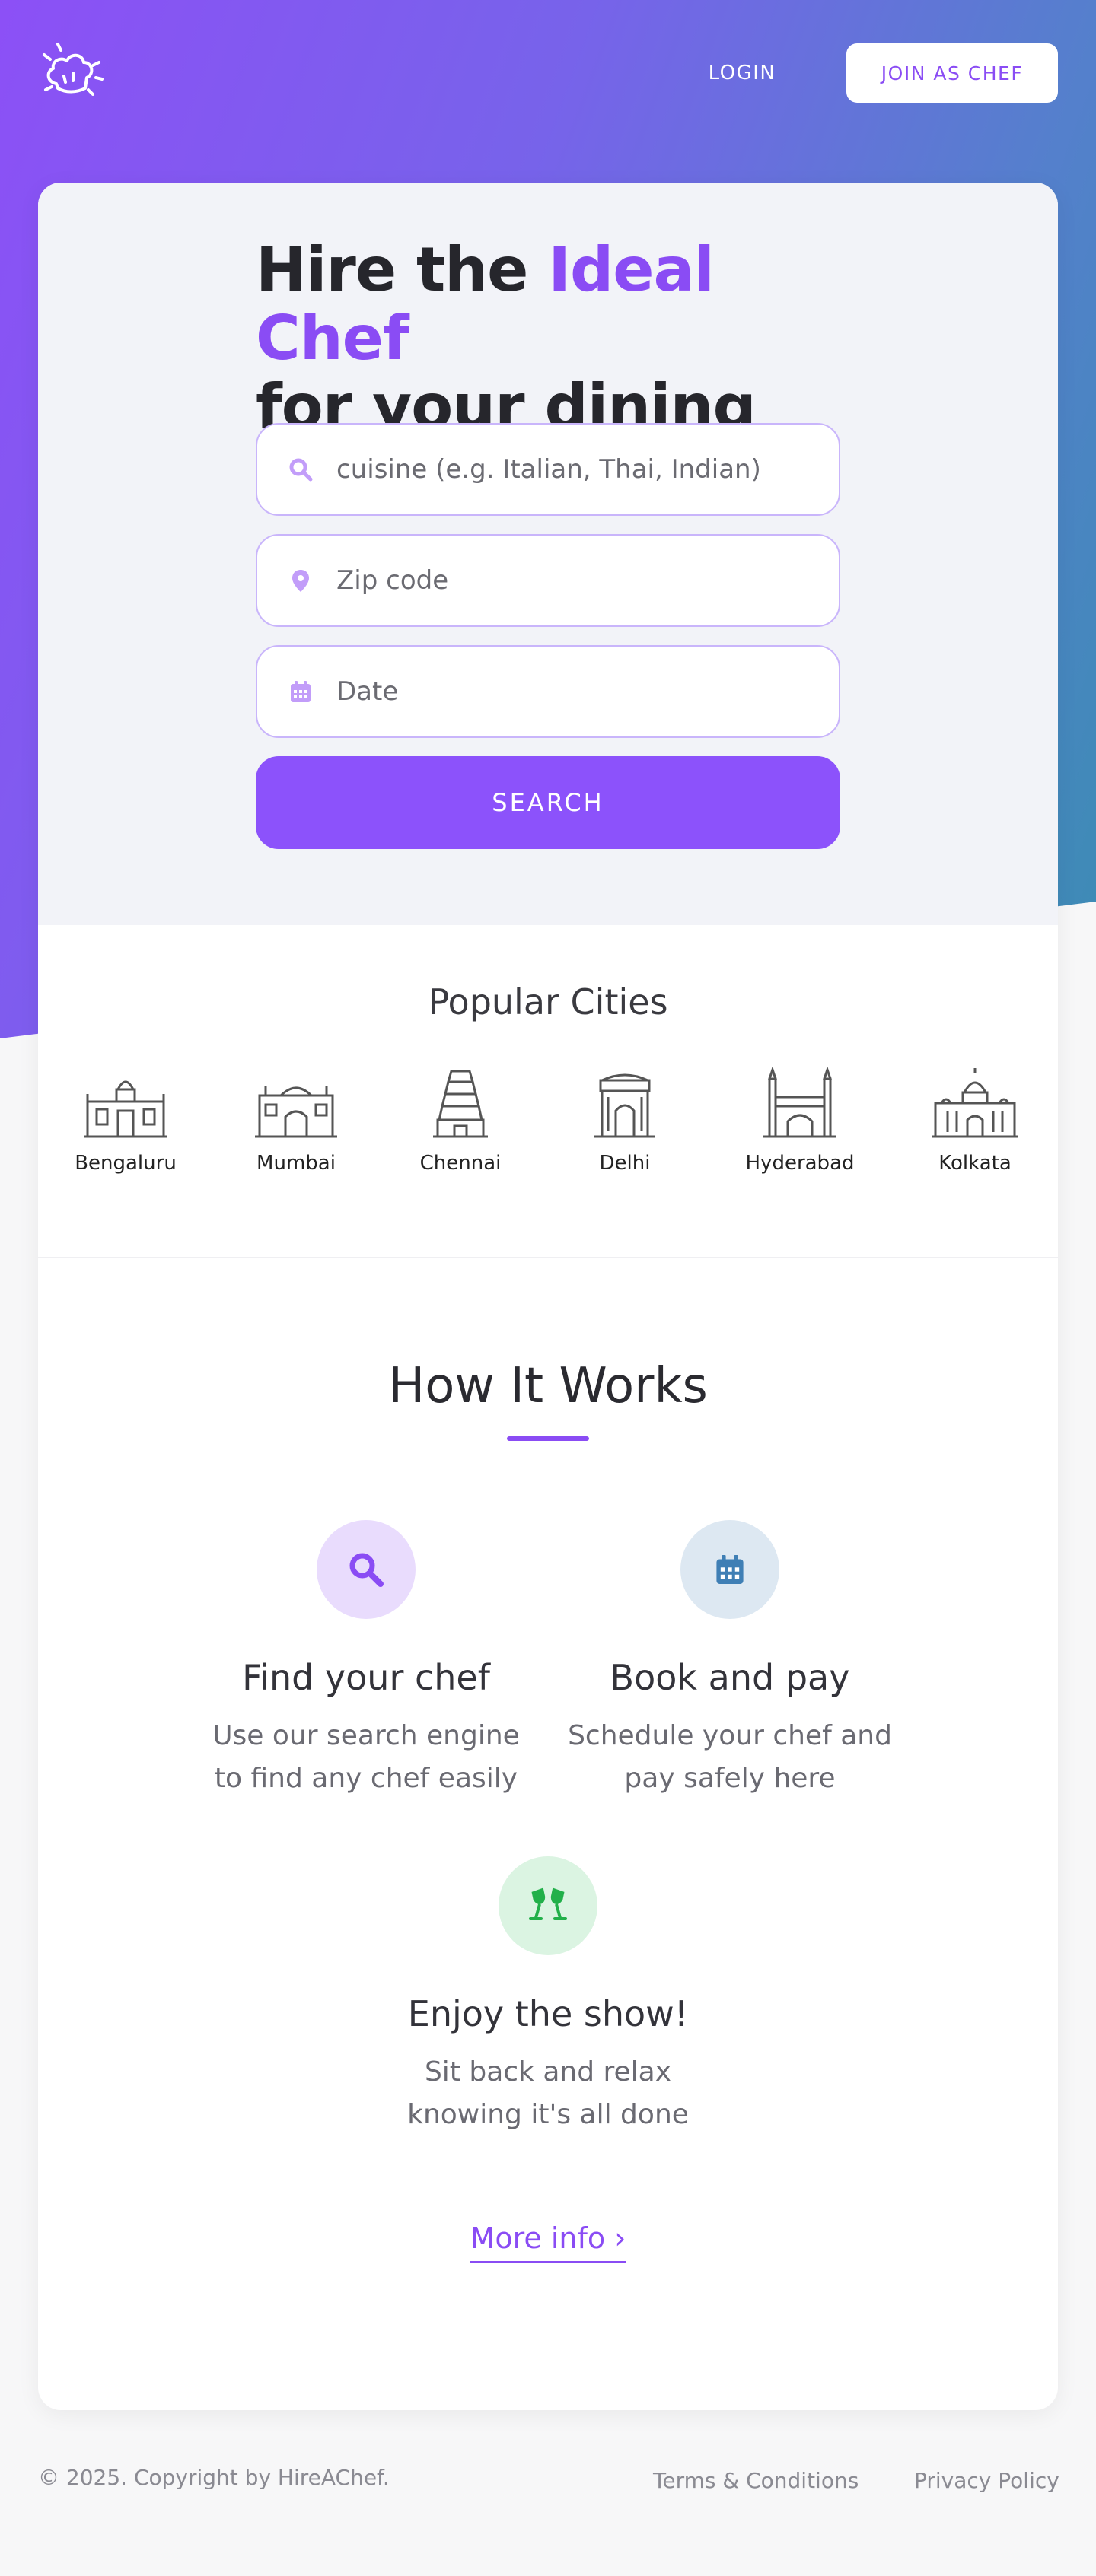  I want to click on more-info-link: More info ›, so click(548, 2242).